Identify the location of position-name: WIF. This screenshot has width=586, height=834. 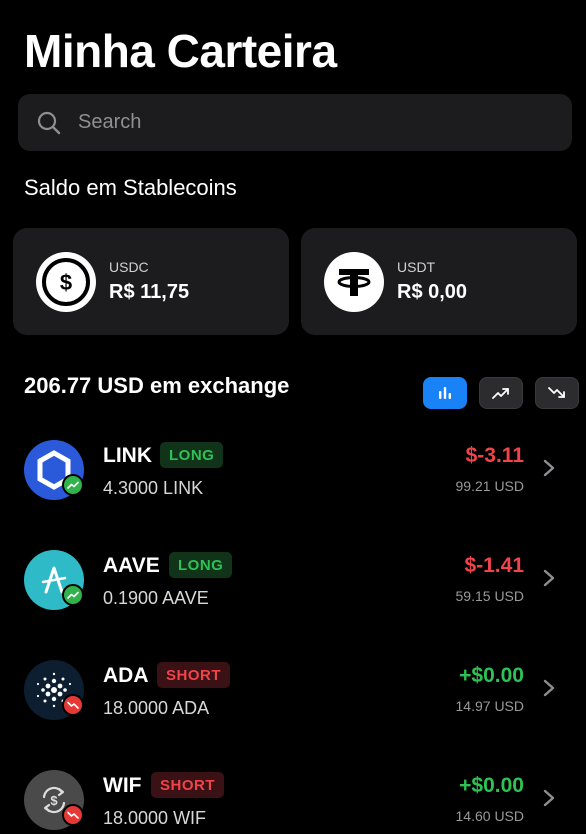
(122, 785).